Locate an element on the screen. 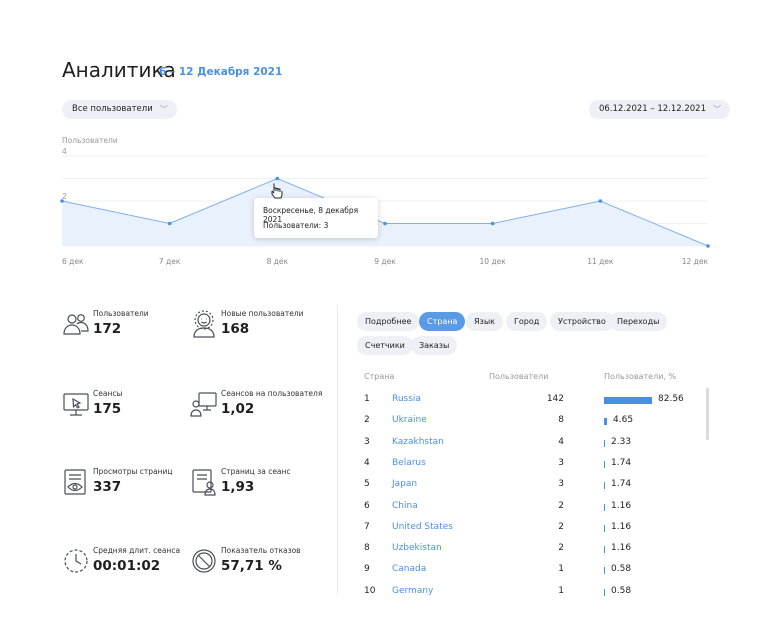 The height and width of the screenshot is (641, 780). tab-2: Язык is located at coordinates (484, 321).